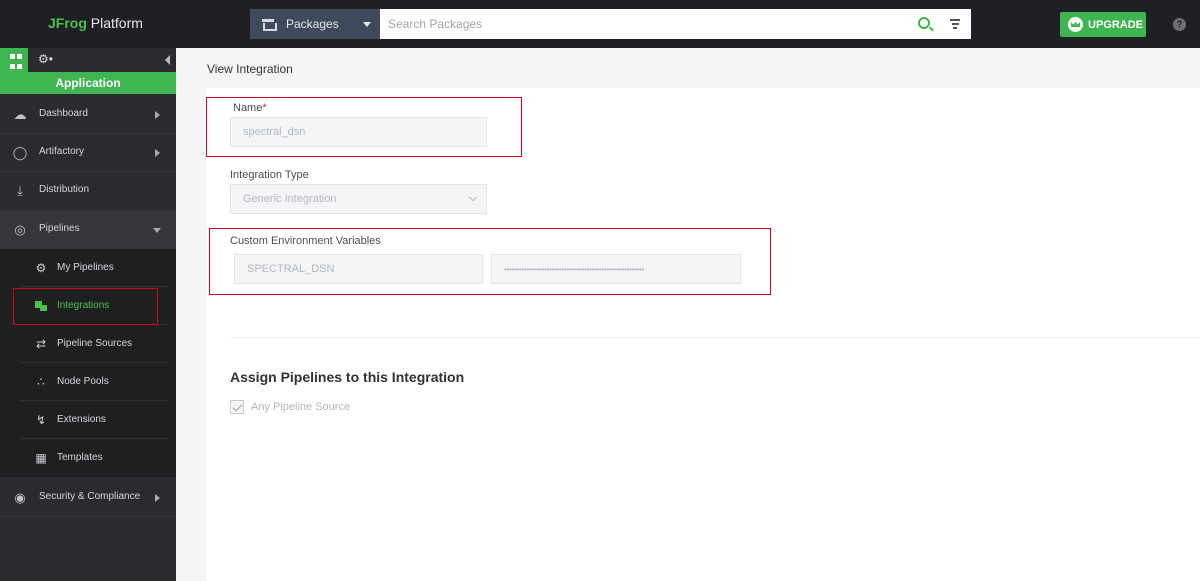  Describe the element at coordinates (167, 60) in the screenshot. I see `collapse-sidebar-icon` at that location.